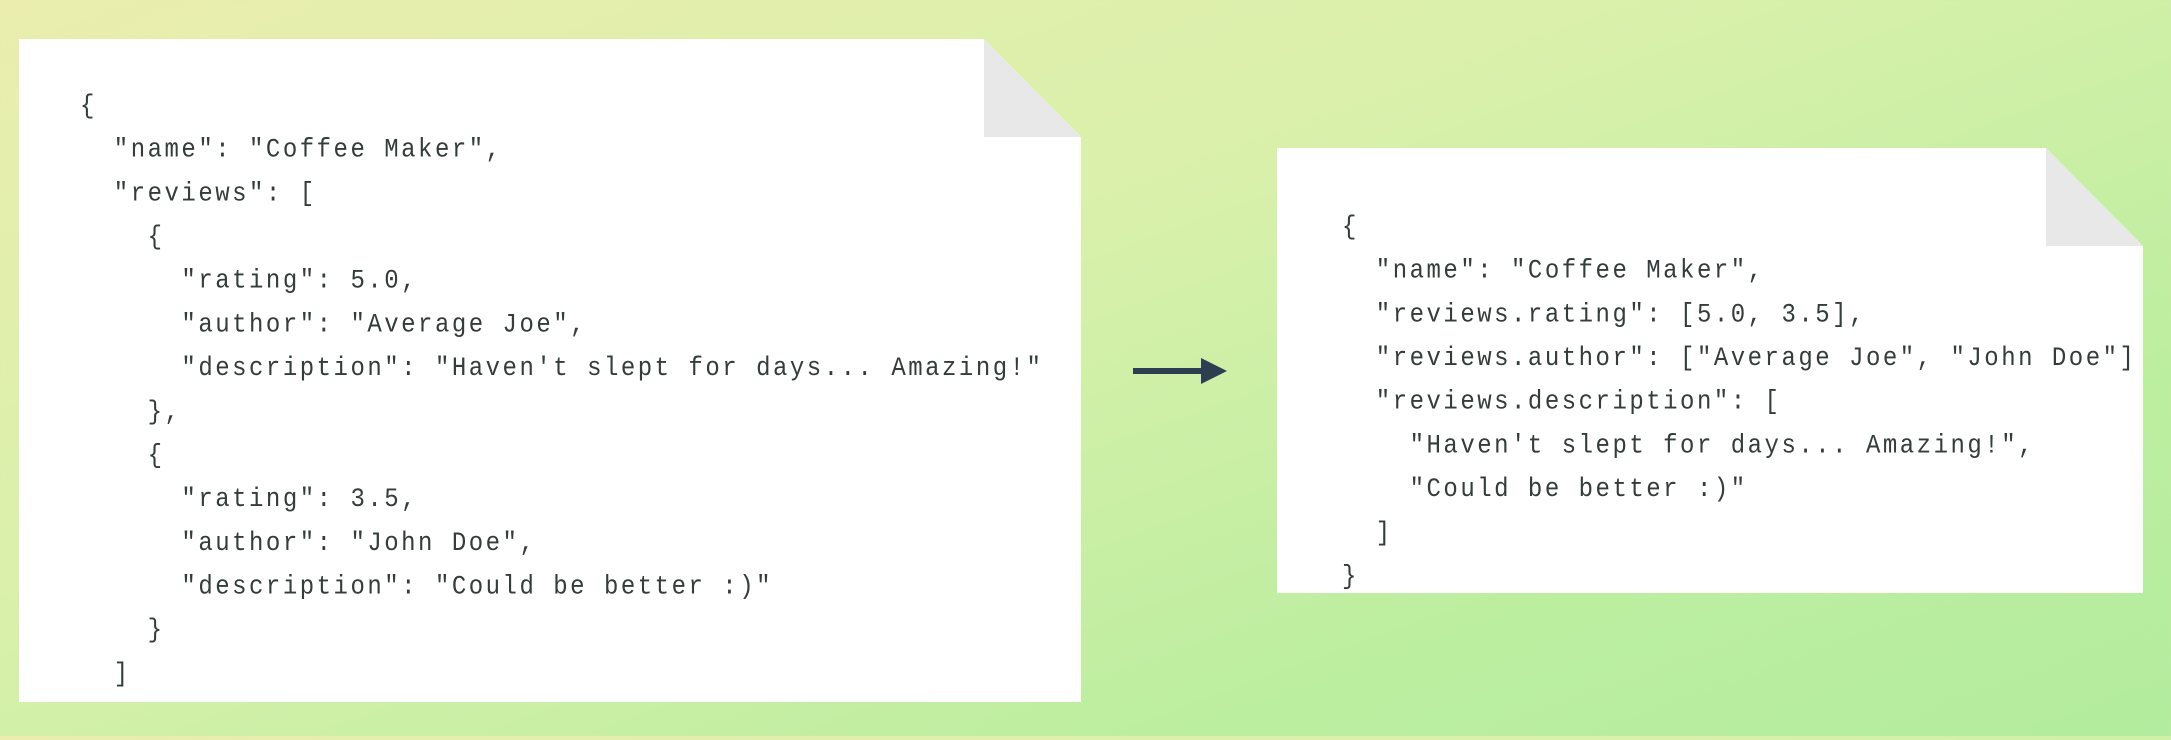  What do you see at coordinates (1545, 490) in the screenshot?
I see `code-line: "Could be better :)"` at bounding box center [1545, 490].